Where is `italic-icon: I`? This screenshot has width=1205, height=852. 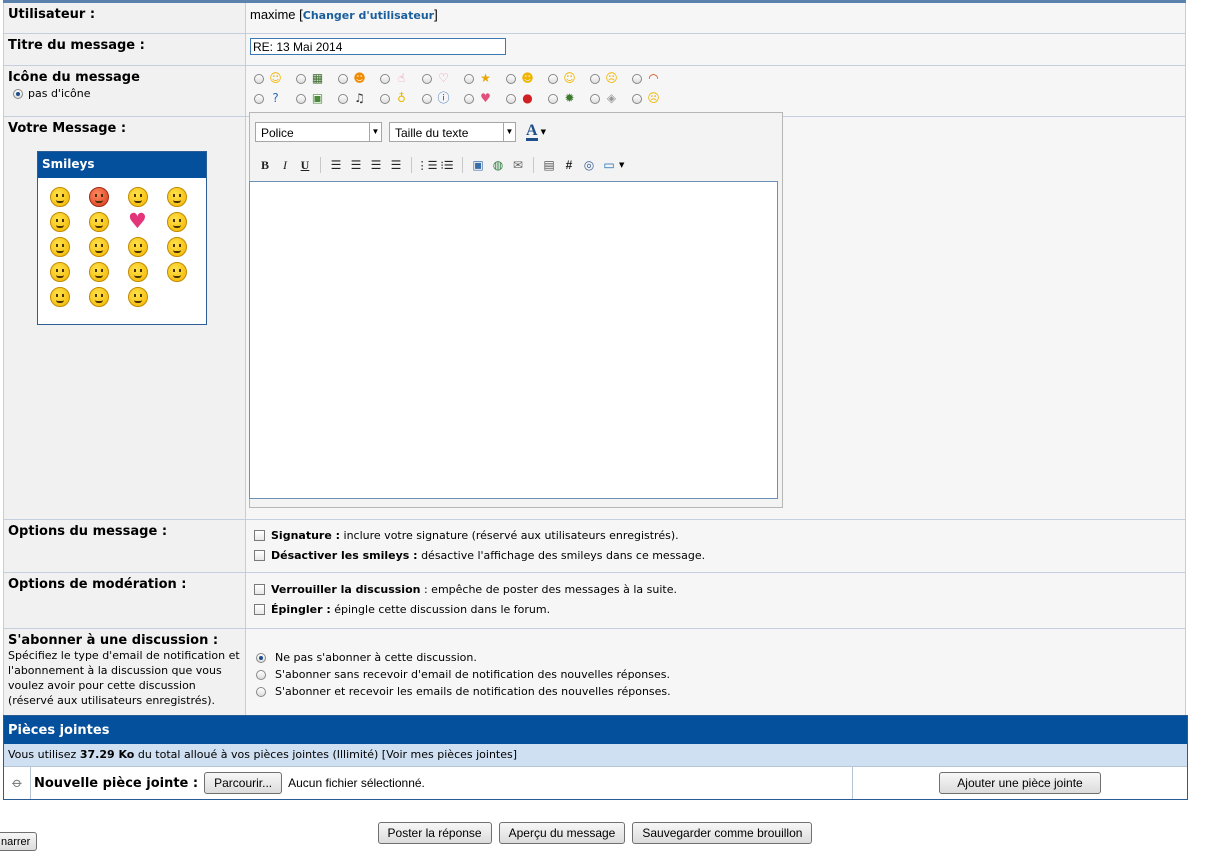 italic-icon: I is located at coordinates (285, 165).